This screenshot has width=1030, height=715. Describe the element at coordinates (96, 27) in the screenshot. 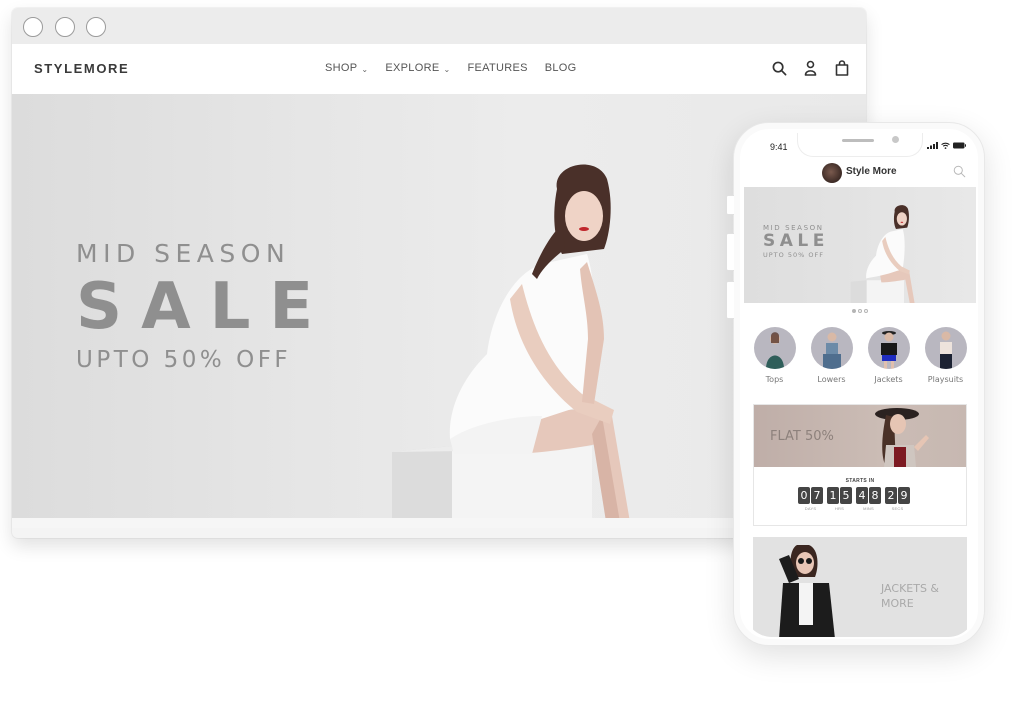

I see `window-maximize-button` at that location.